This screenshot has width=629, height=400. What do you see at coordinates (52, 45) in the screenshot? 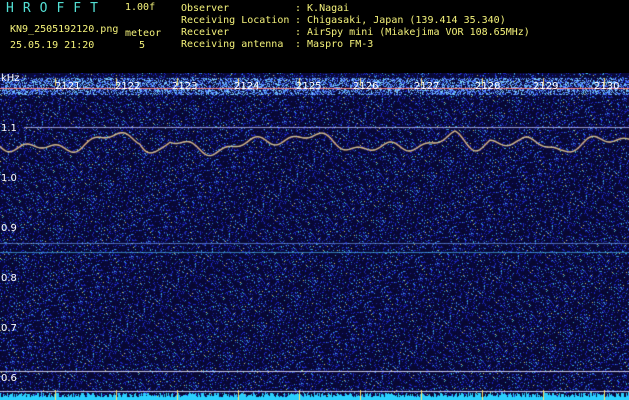
I see `datetime-label: 25.05.19 21:20` at bounding box center [52, 45].